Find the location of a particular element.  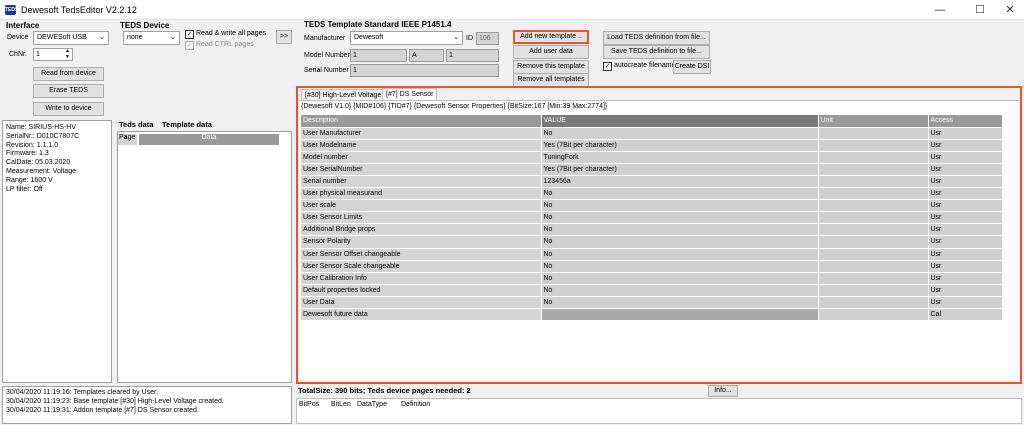

add-new-template-button: Add new template .. is located at coordinates (551, 37).